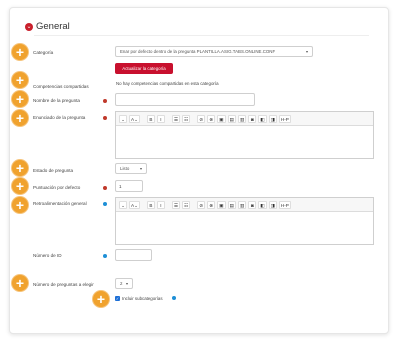 This screenshot has height=342, width=400. I want to click on choices-select: 2 ▾, so click(124, 283).